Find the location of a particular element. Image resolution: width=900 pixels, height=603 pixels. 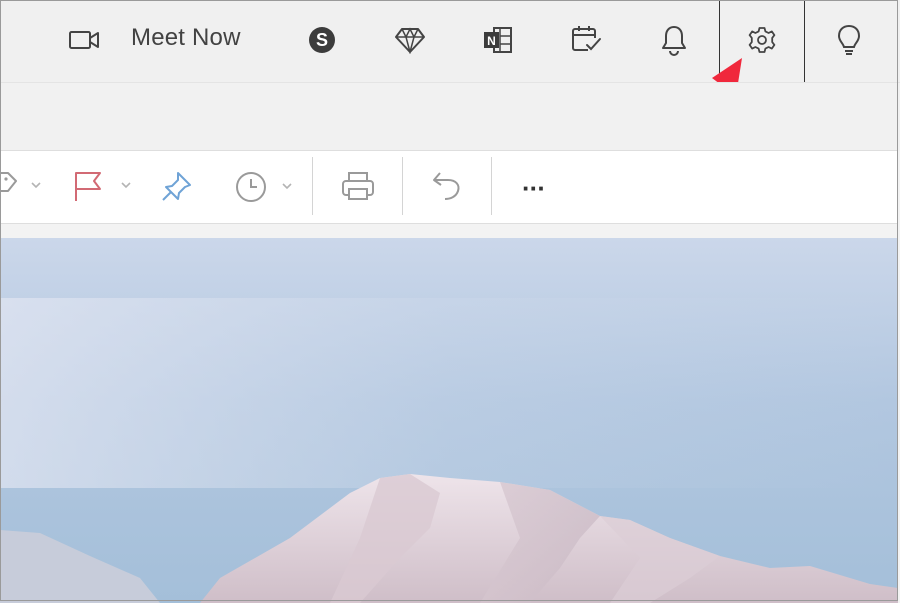

onenote-icon: N is located at coordinates (498, 40).